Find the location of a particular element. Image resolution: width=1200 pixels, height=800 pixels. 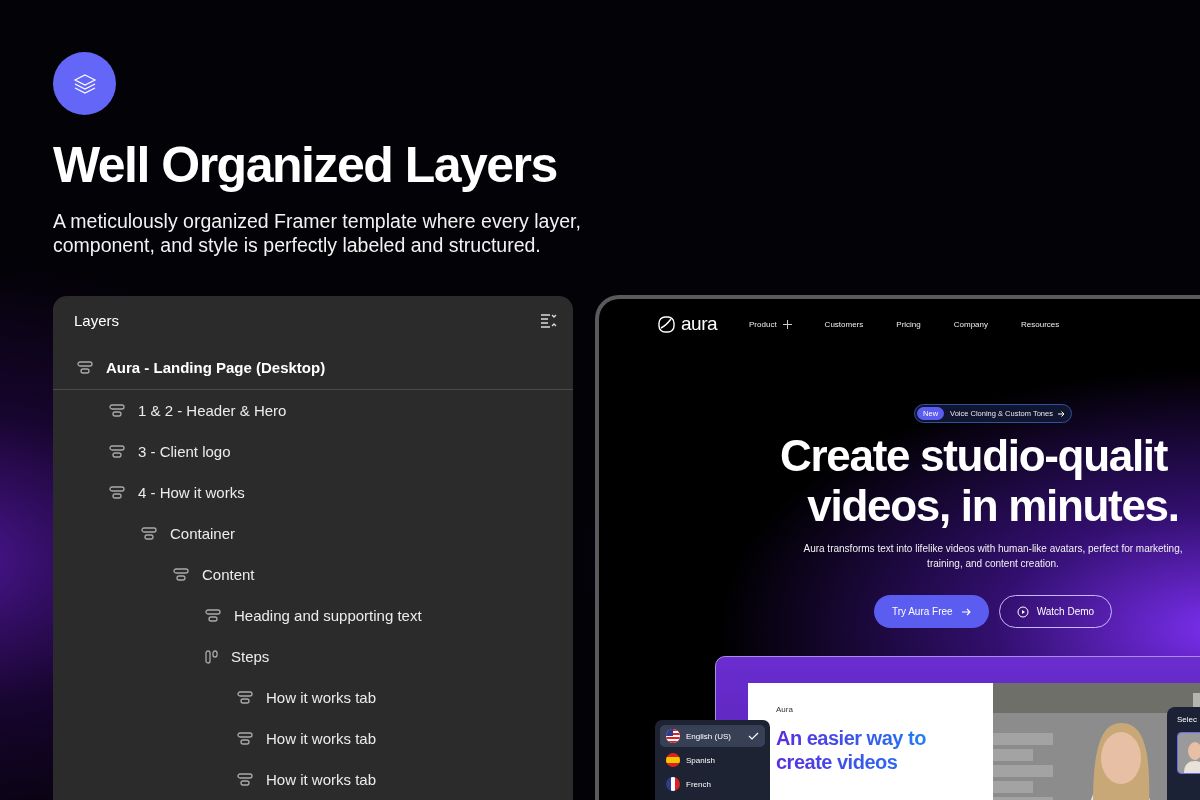

check-icon is located at coordinates (753, 736).